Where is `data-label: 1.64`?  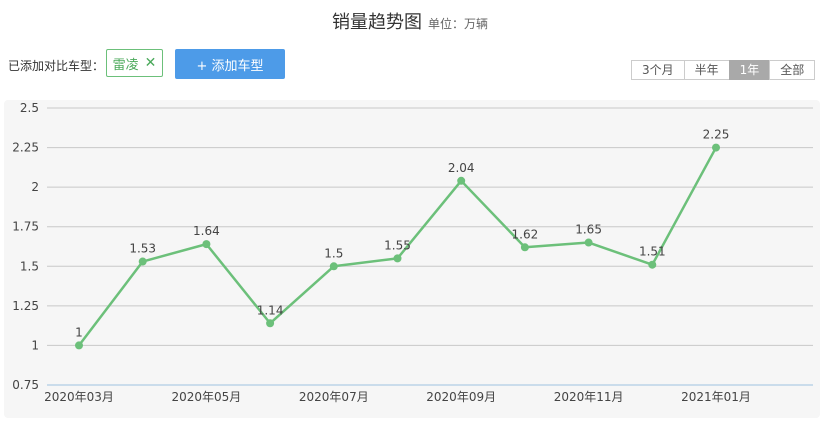
data-label: 1.64 is located at coordinates (206, 231).